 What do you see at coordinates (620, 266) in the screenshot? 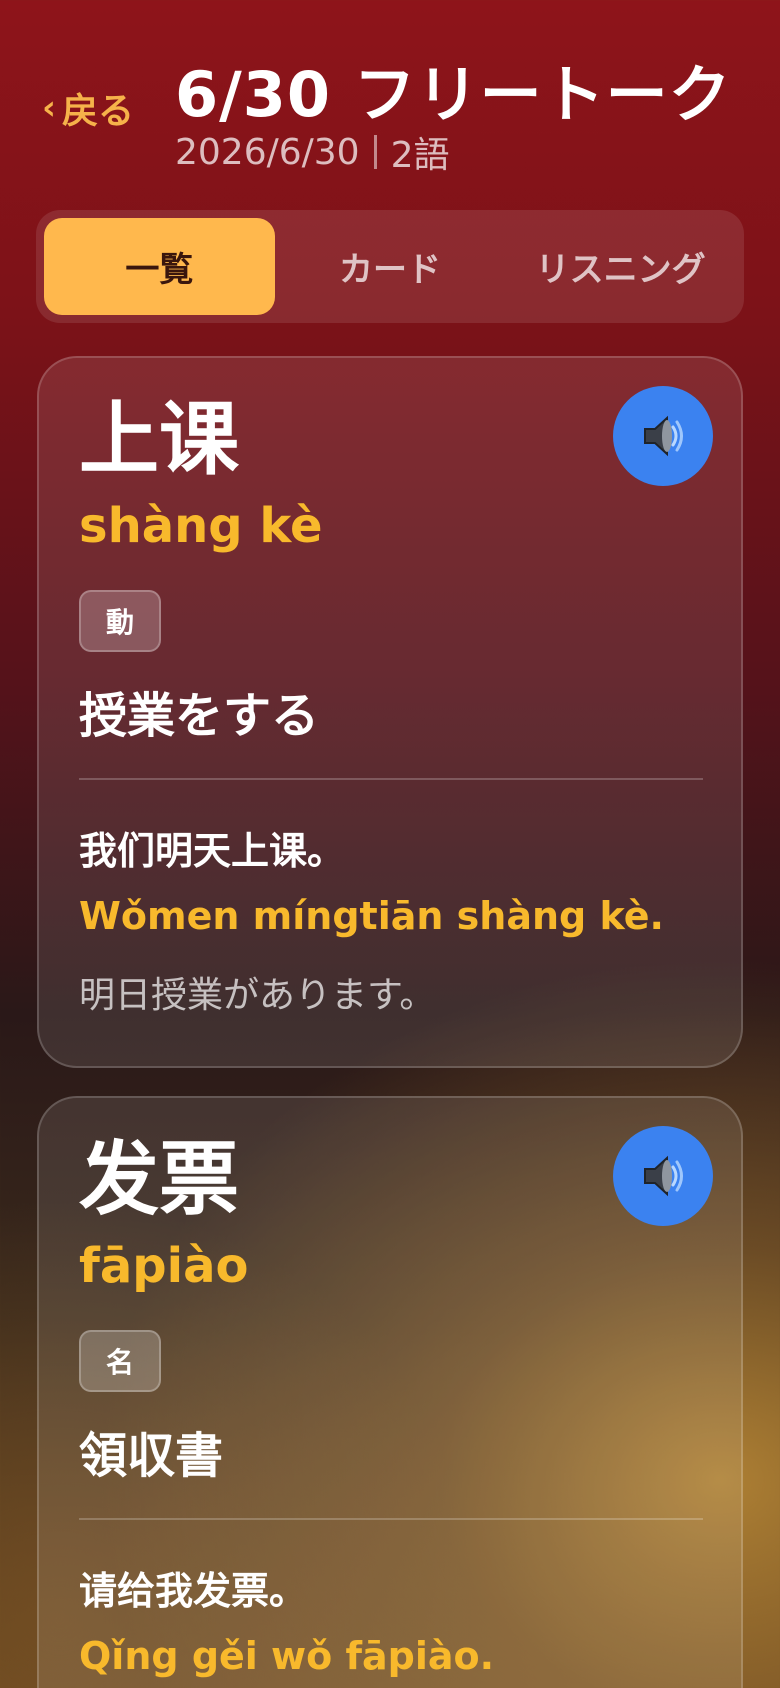
I see `tab-listening: リスニング` at bounding box center [620, 266].